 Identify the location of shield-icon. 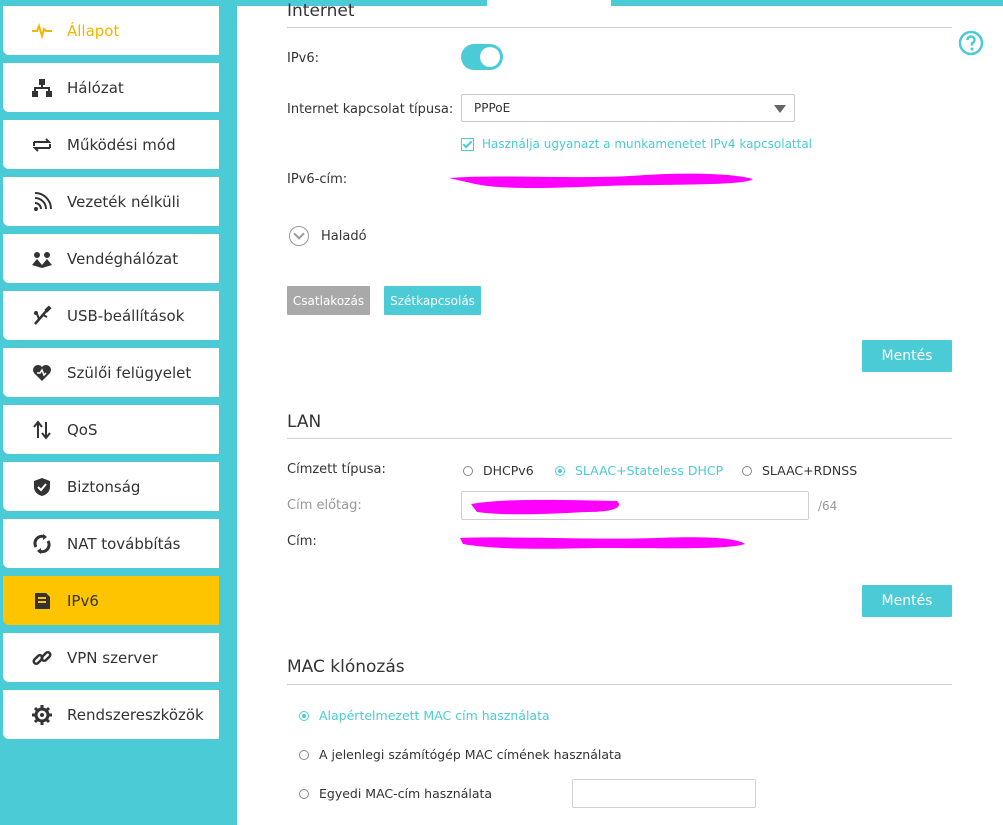
(42, 487).